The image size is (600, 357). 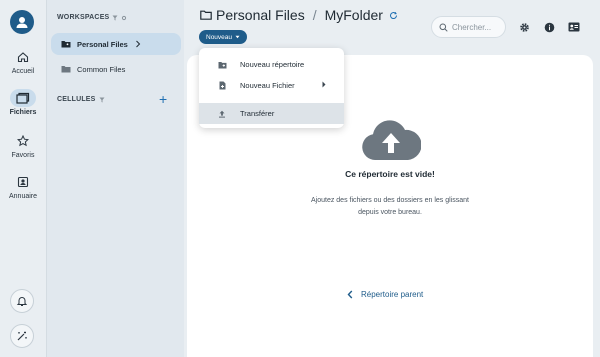 I want to click on profile-card-button, so click(x=574, y=27).